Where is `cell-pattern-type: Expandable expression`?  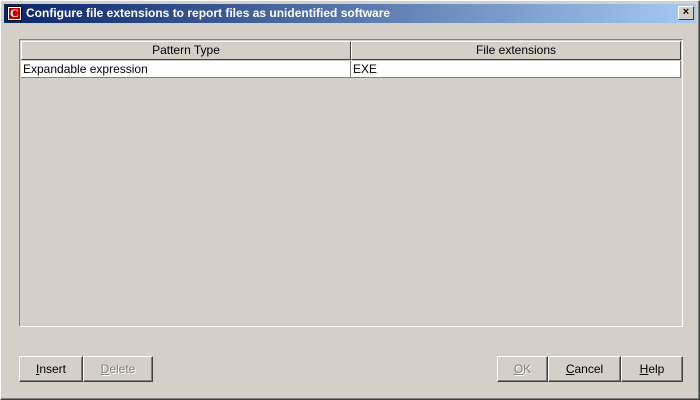
cell-pattern-type: Expandable expression is located at coordinates (186, 69).